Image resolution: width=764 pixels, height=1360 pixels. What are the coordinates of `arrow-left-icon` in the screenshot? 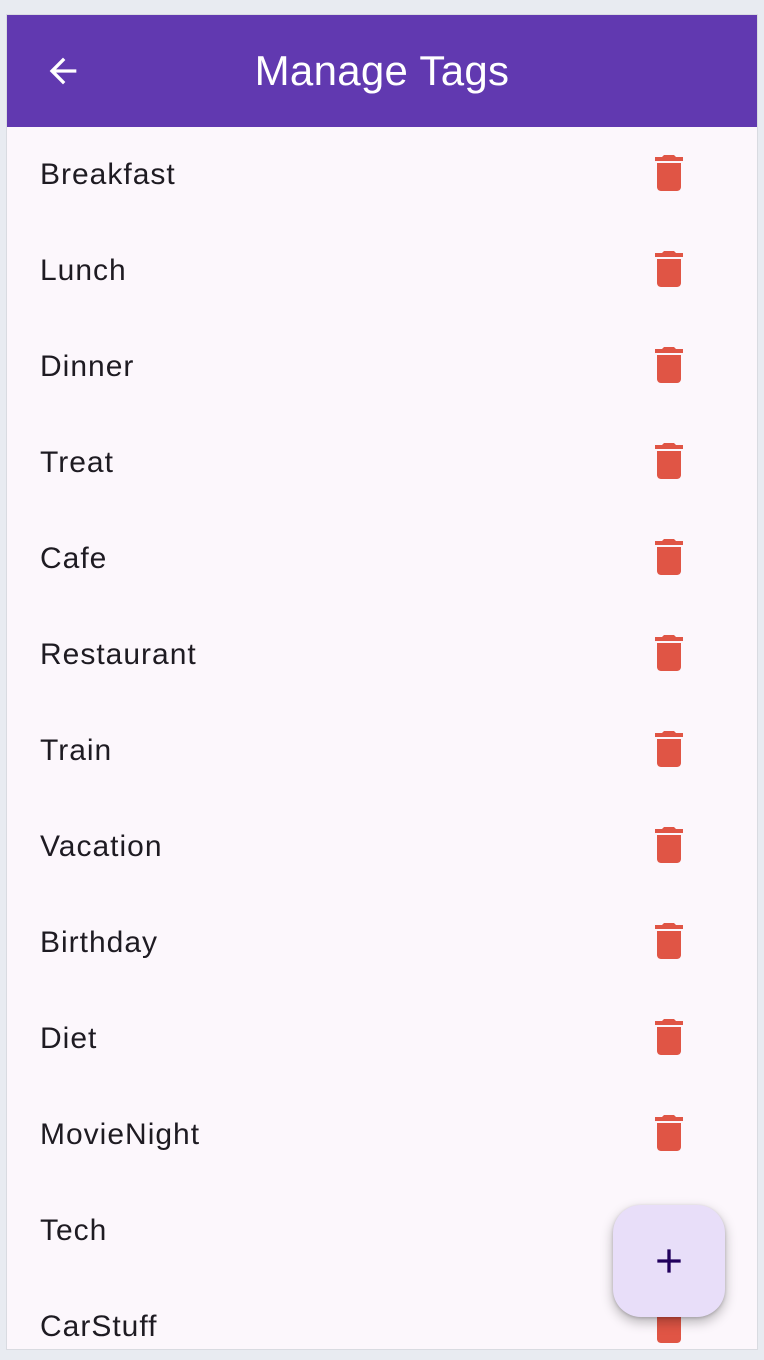 It's located at (63, 71).